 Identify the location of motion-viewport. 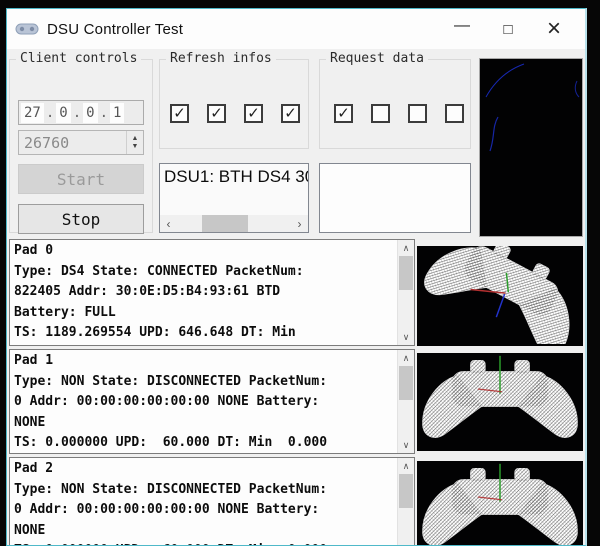
(531, 147).